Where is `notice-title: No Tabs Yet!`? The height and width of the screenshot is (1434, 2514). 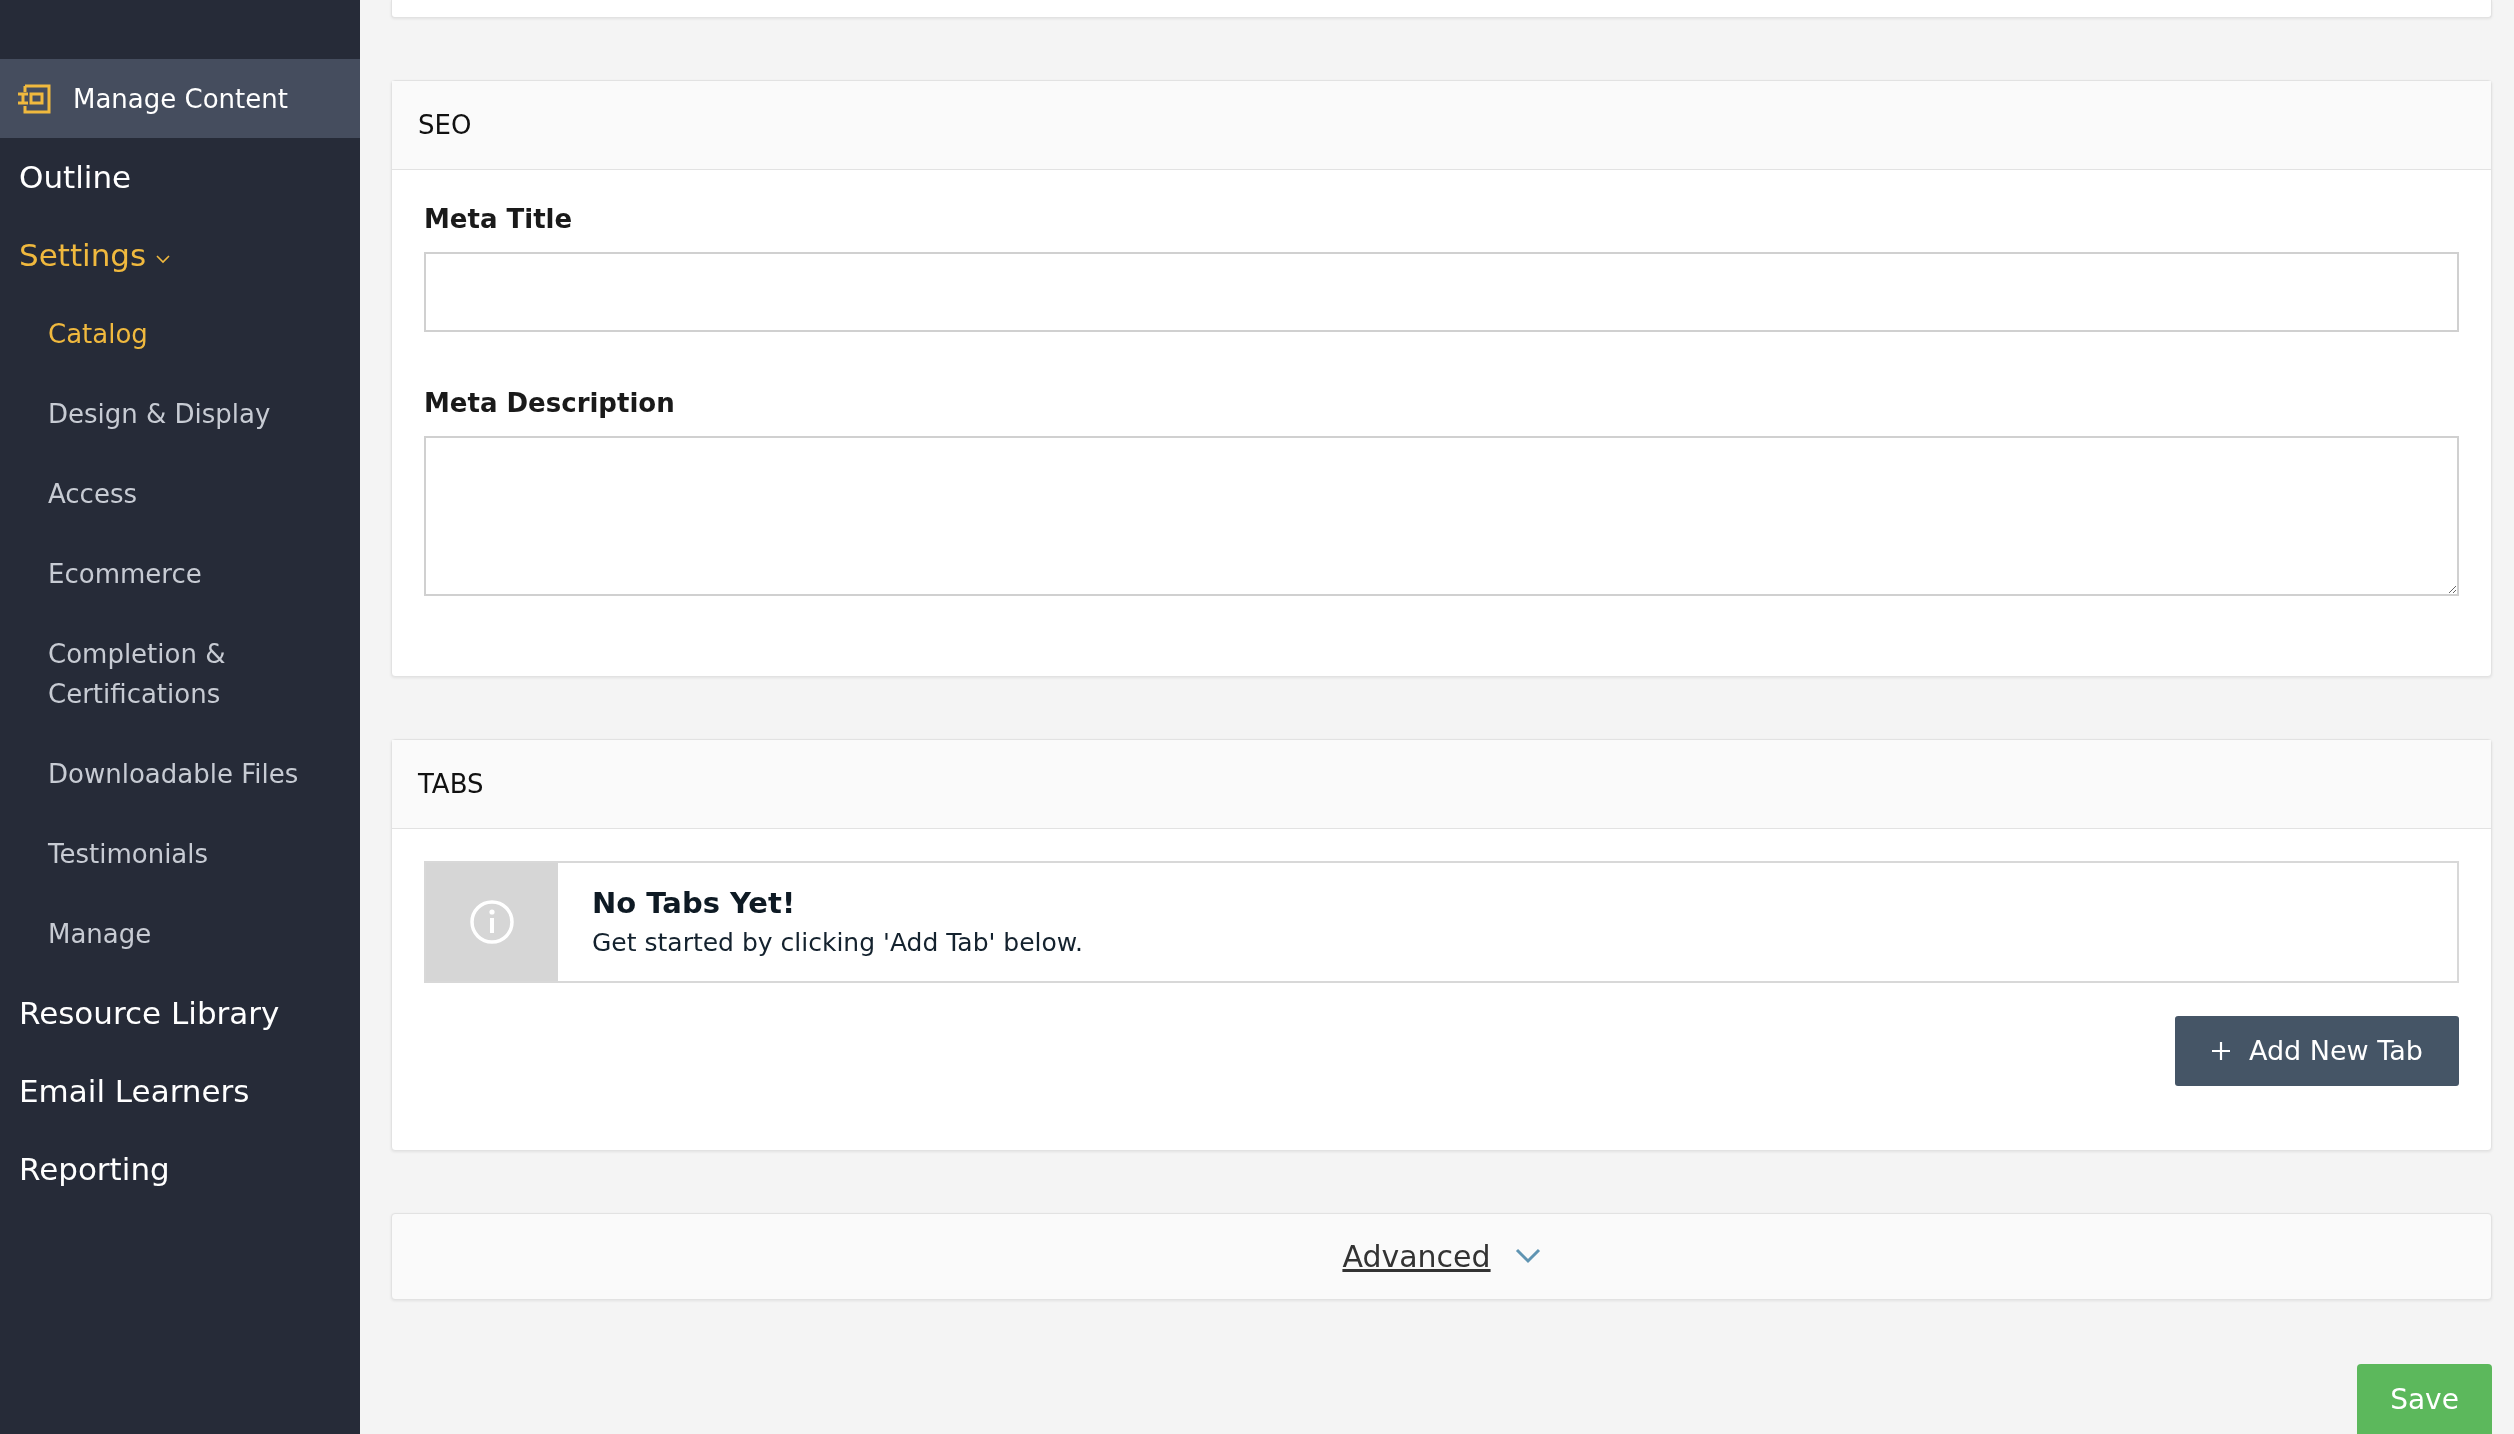
notice-title: No Tabs Yet! is located at coordinates (694, 903).